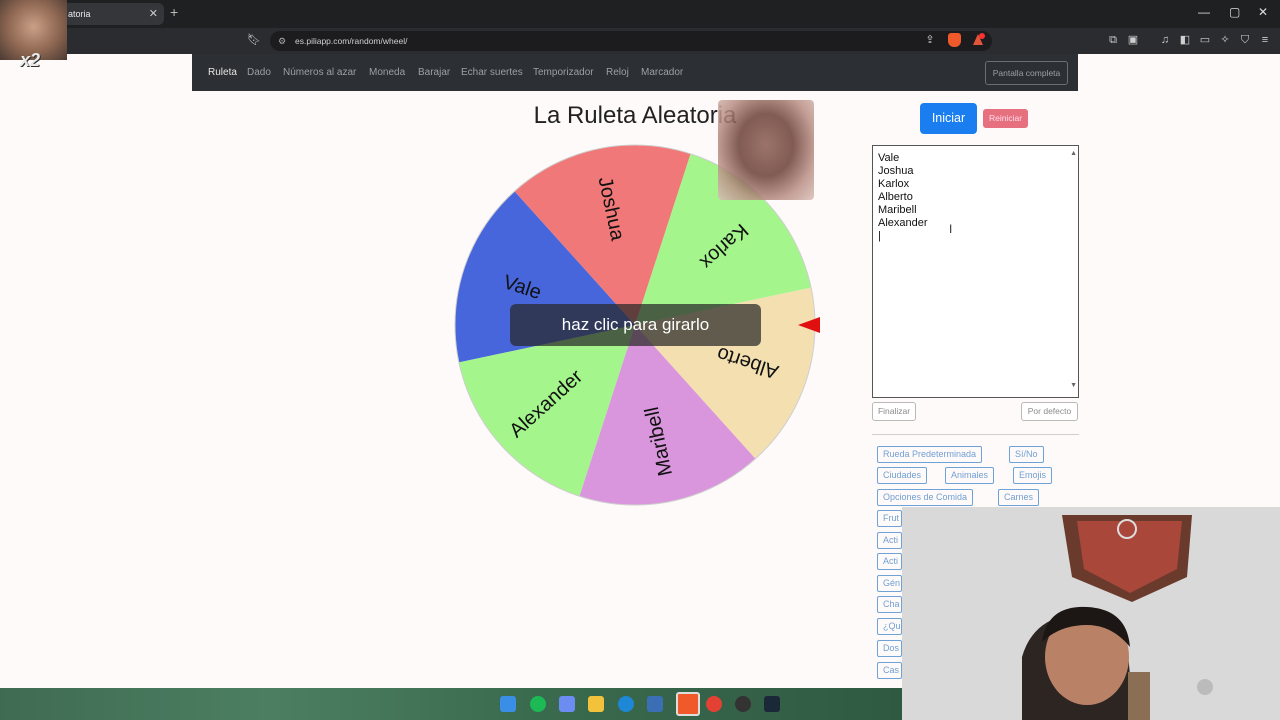 The image size is (1280, 720). Describe the element at coordinates (1245, 40) in the screenshot. I see `vpn-icon: ⛉` at that location.